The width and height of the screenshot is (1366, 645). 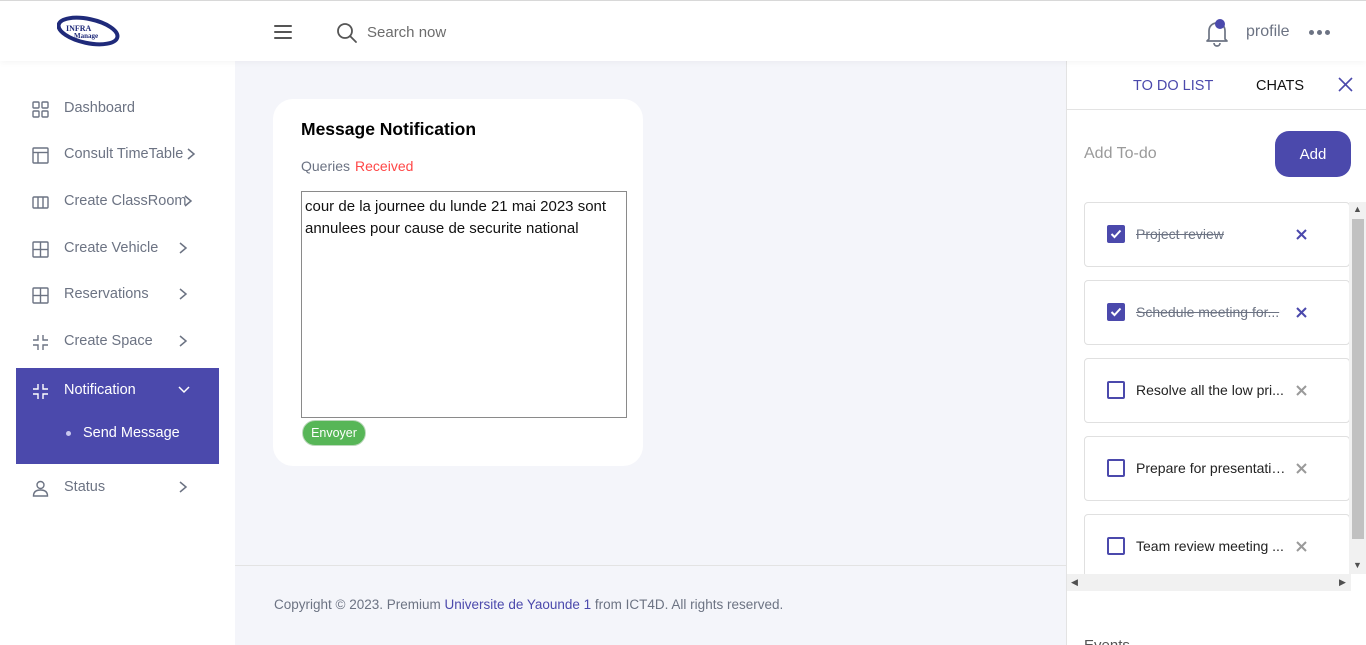 I want to click on todo-text: Project review, so click(x=1180, y=234).